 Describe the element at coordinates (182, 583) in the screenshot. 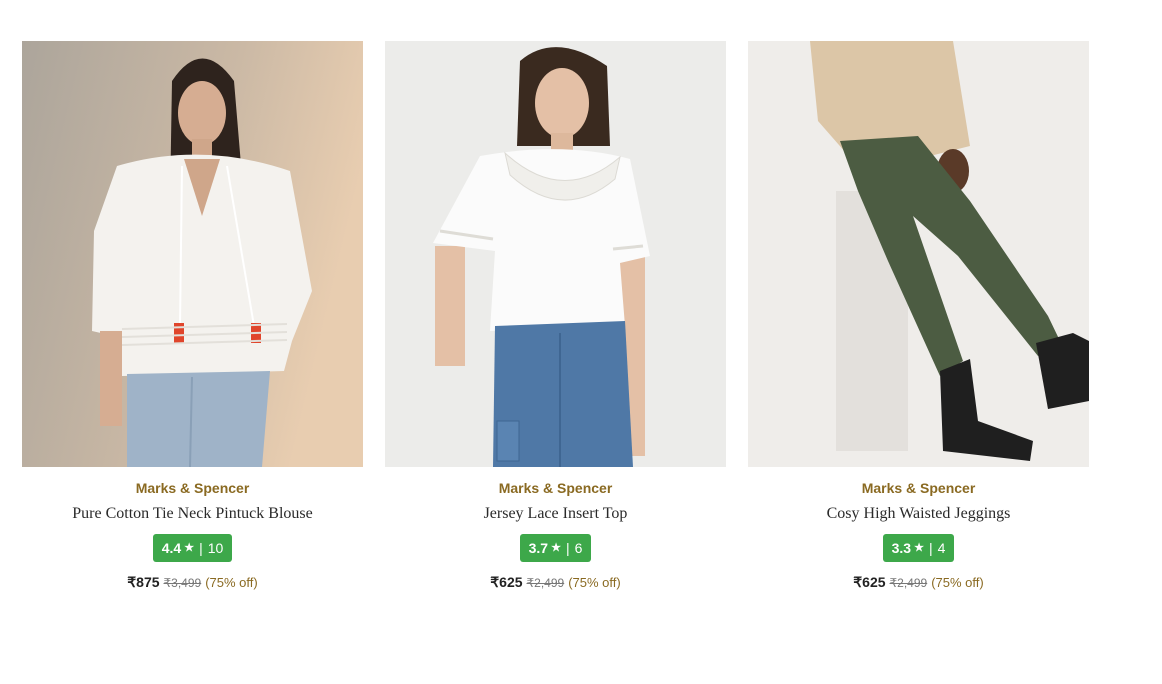

I see `original-price: ₹3,499` at that location.